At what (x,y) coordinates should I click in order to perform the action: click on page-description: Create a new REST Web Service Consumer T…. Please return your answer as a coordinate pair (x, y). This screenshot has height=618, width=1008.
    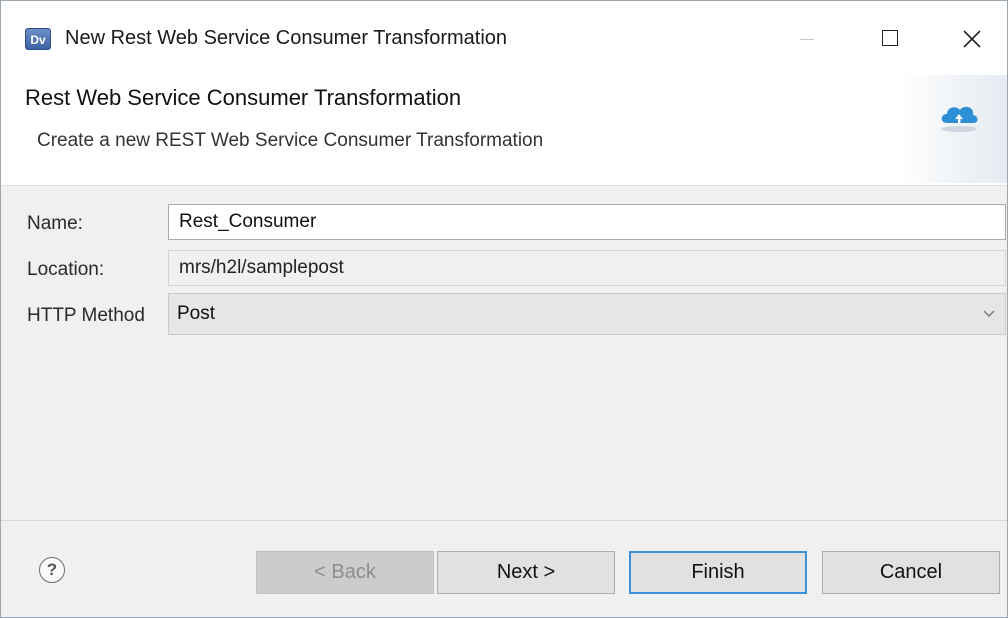
    Looking at the image, I should click on (290, 140).